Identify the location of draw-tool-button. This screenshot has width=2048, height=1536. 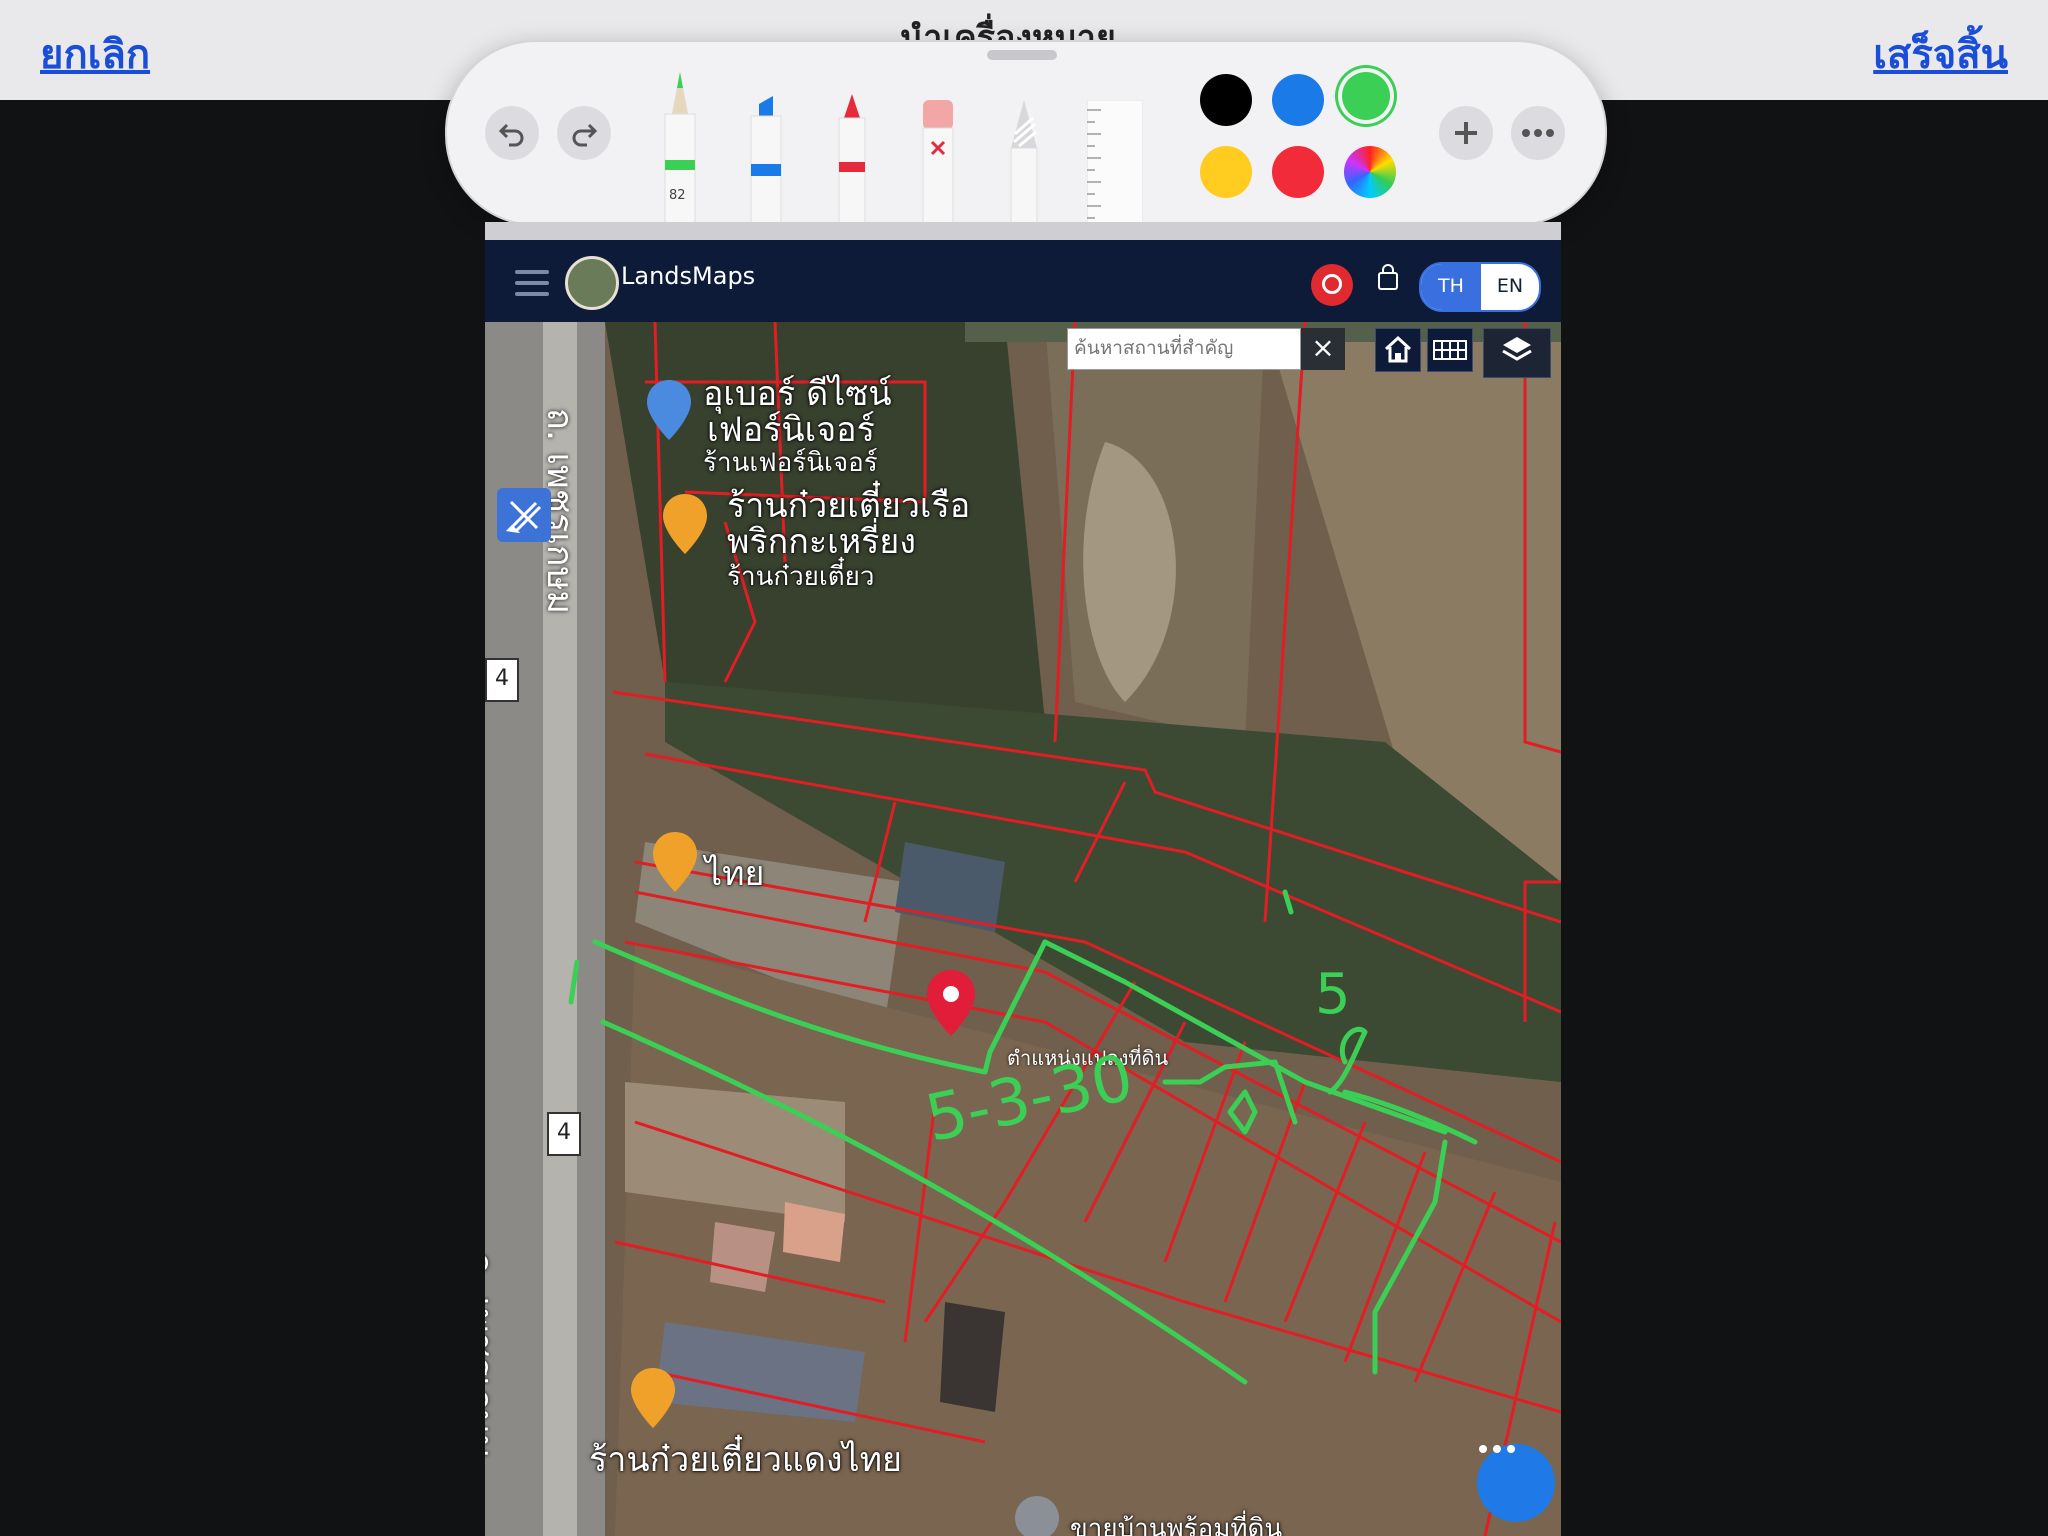
(524, 515).